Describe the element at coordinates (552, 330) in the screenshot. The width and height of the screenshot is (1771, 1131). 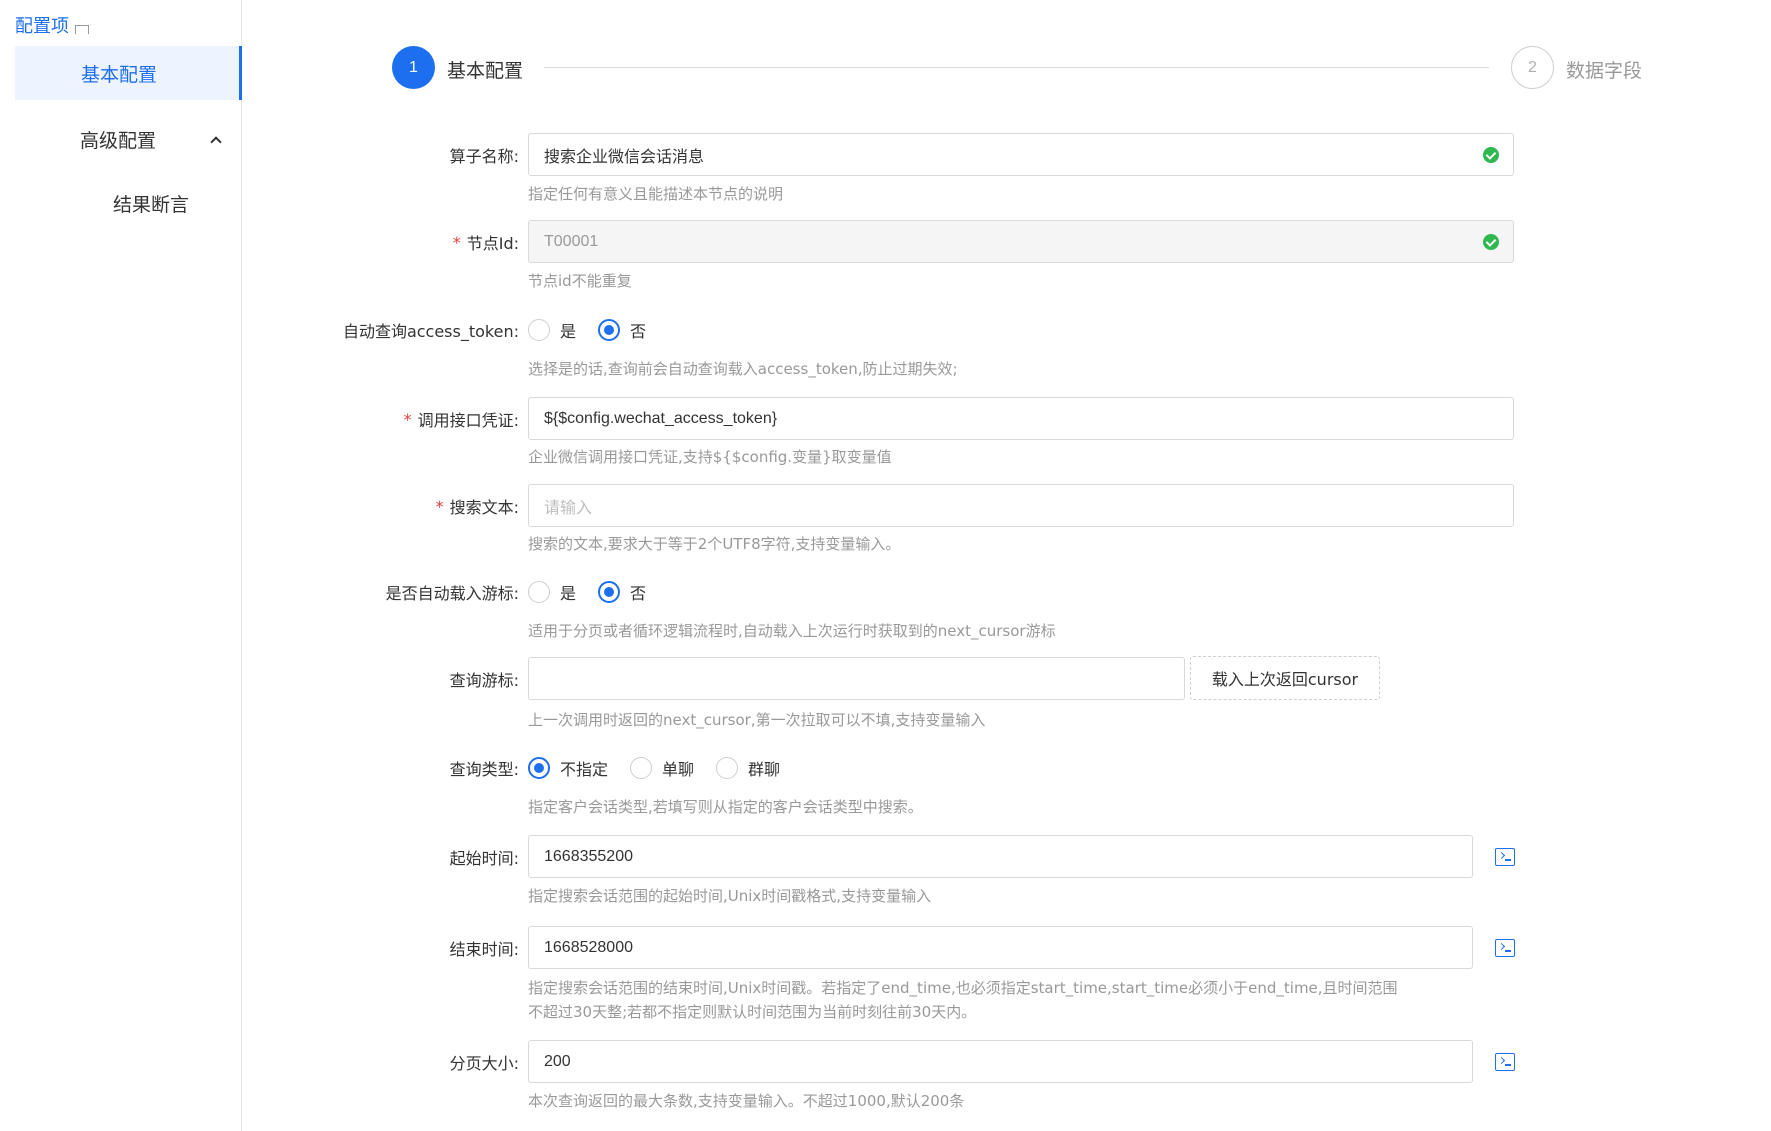
I see `auto-token-radio-yes: 是` at that location.